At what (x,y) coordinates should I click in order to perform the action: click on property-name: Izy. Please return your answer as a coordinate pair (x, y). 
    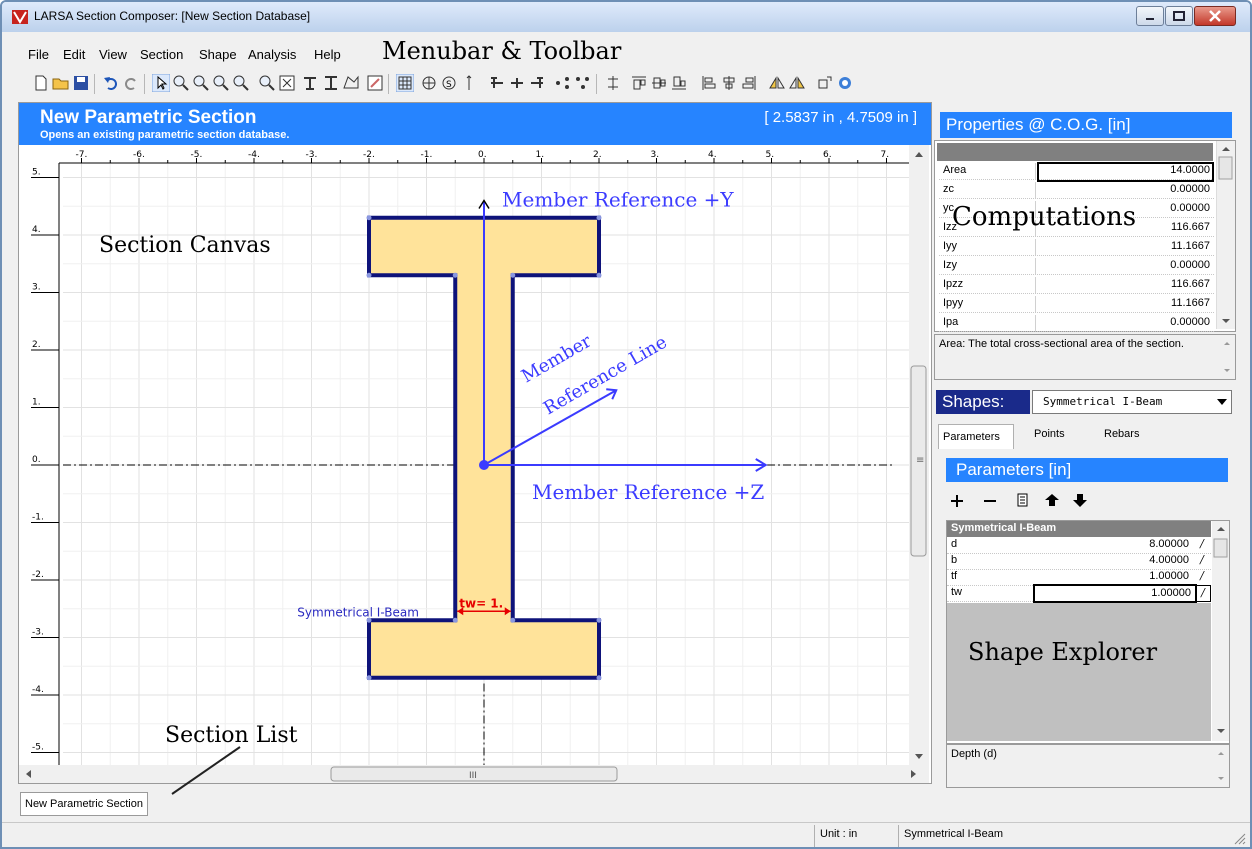
    Looking at the image, I should click on (950, 265).